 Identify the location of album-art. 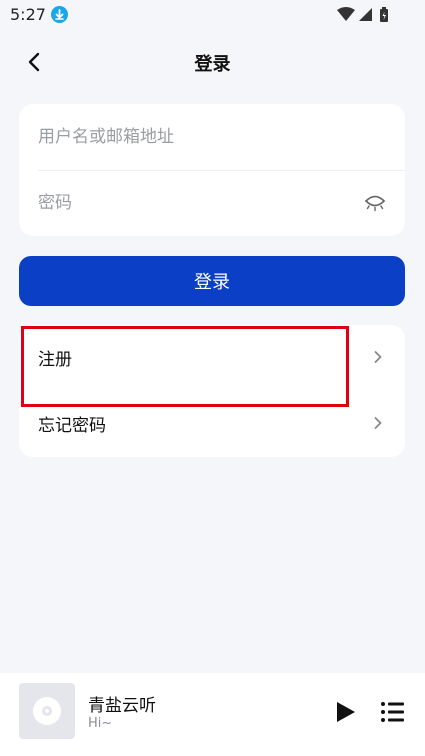
(47, 711).